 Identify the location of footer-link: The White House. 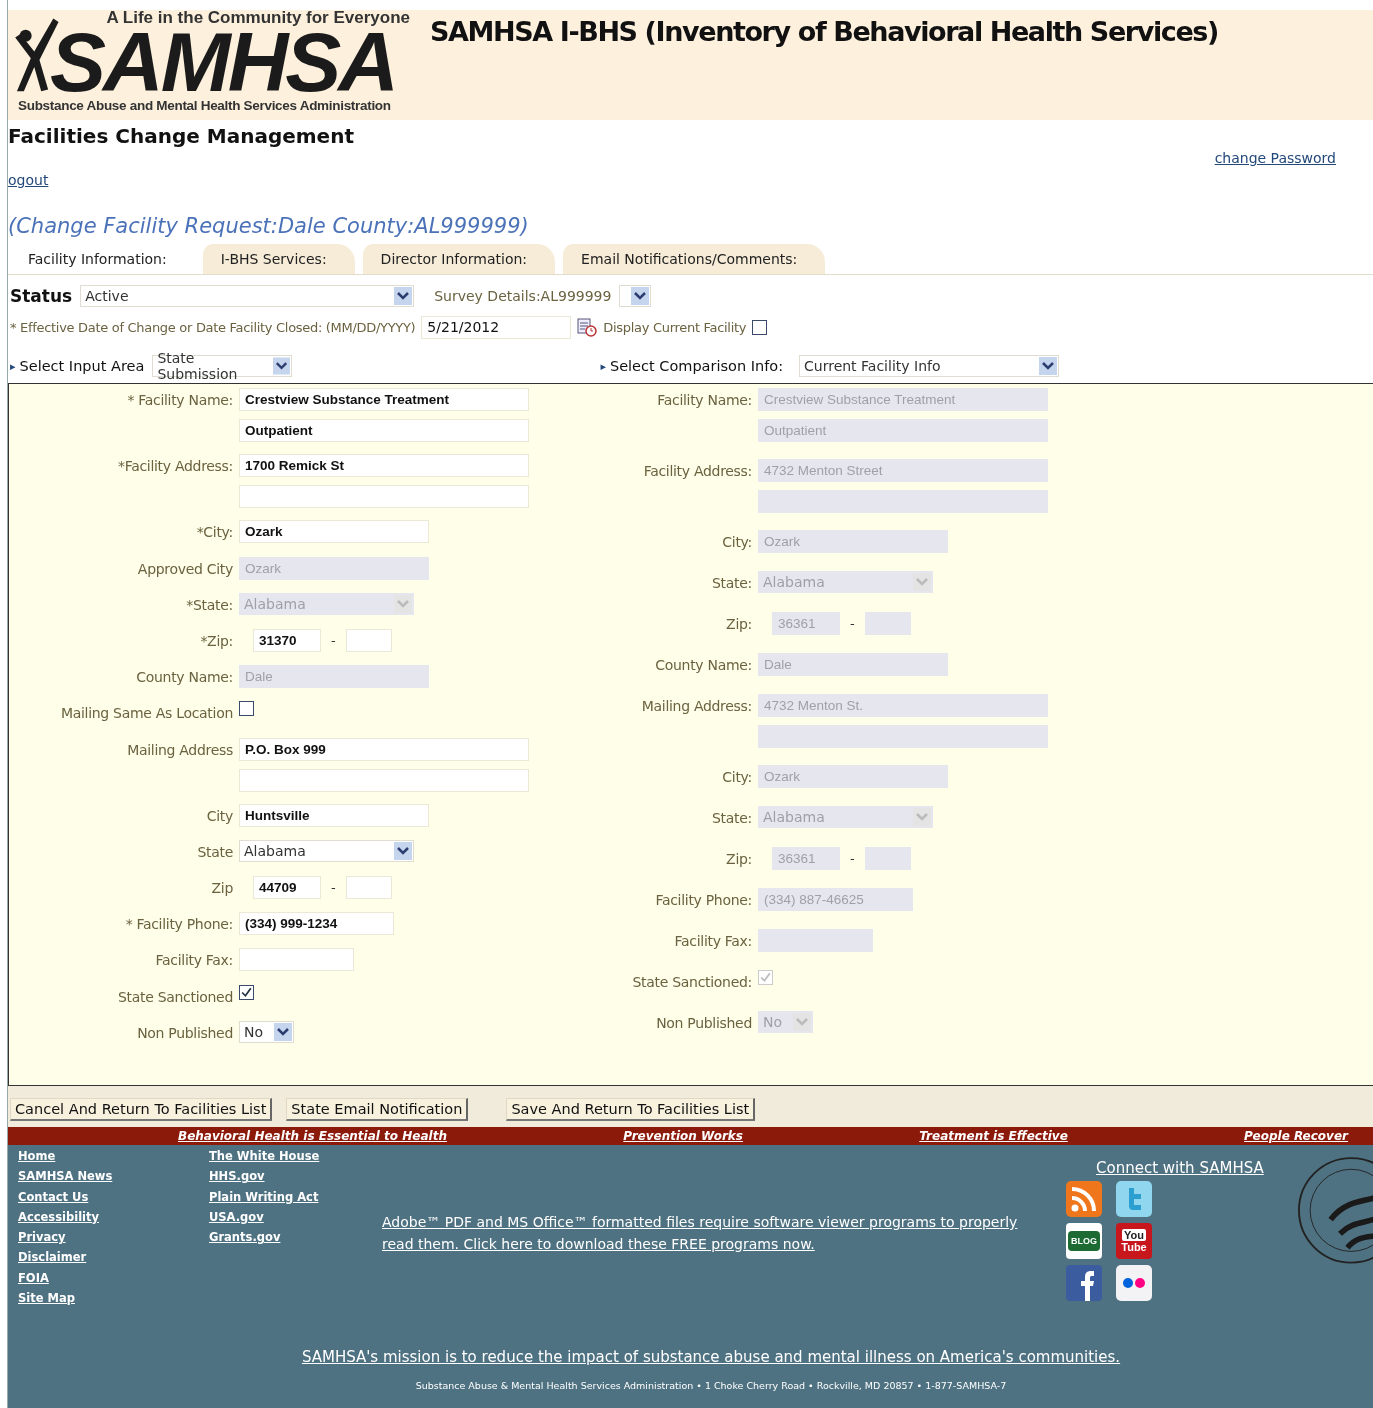
(264, 1156).